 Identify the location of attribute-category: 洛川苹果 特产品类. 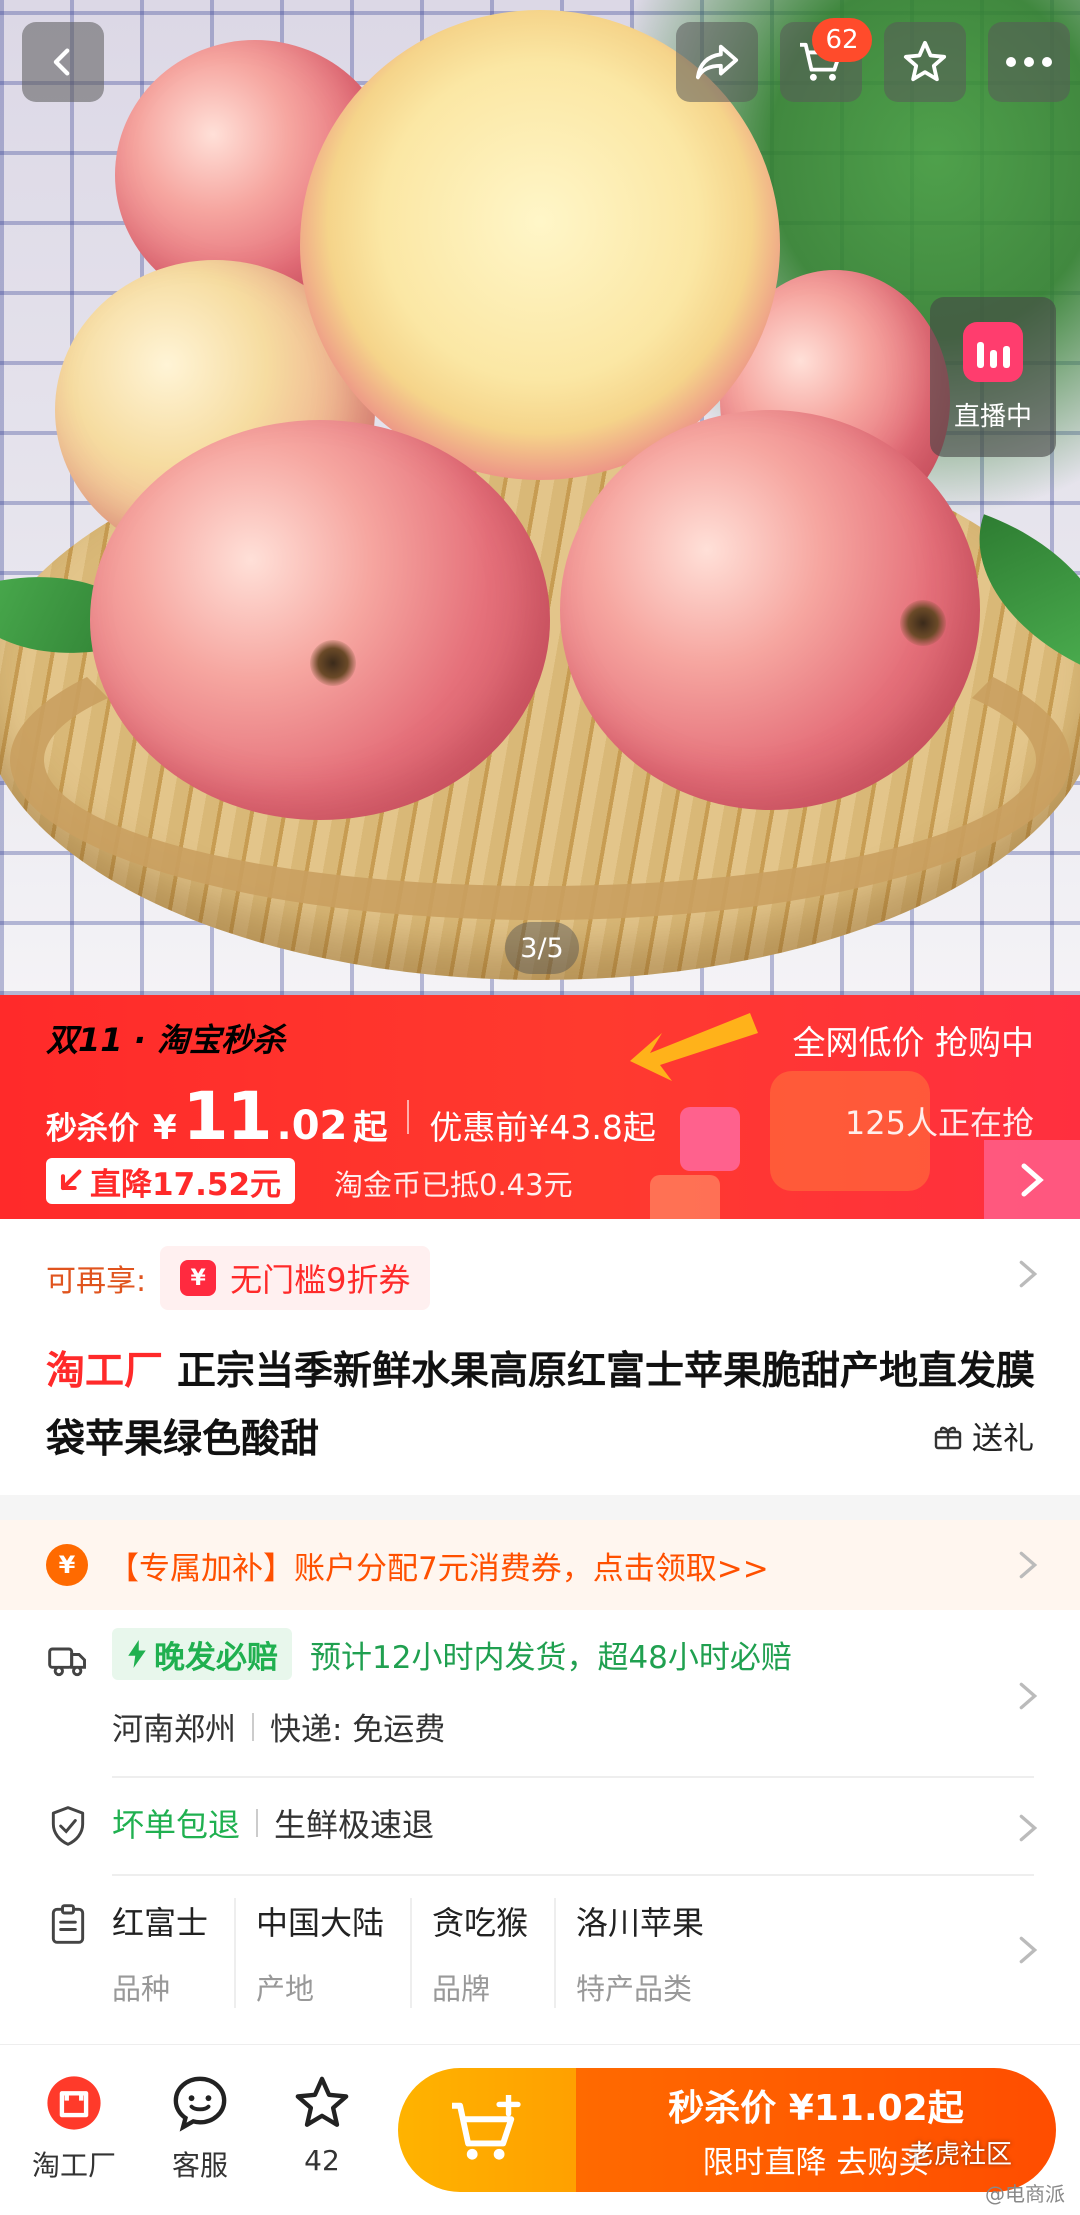
(653, 1953).